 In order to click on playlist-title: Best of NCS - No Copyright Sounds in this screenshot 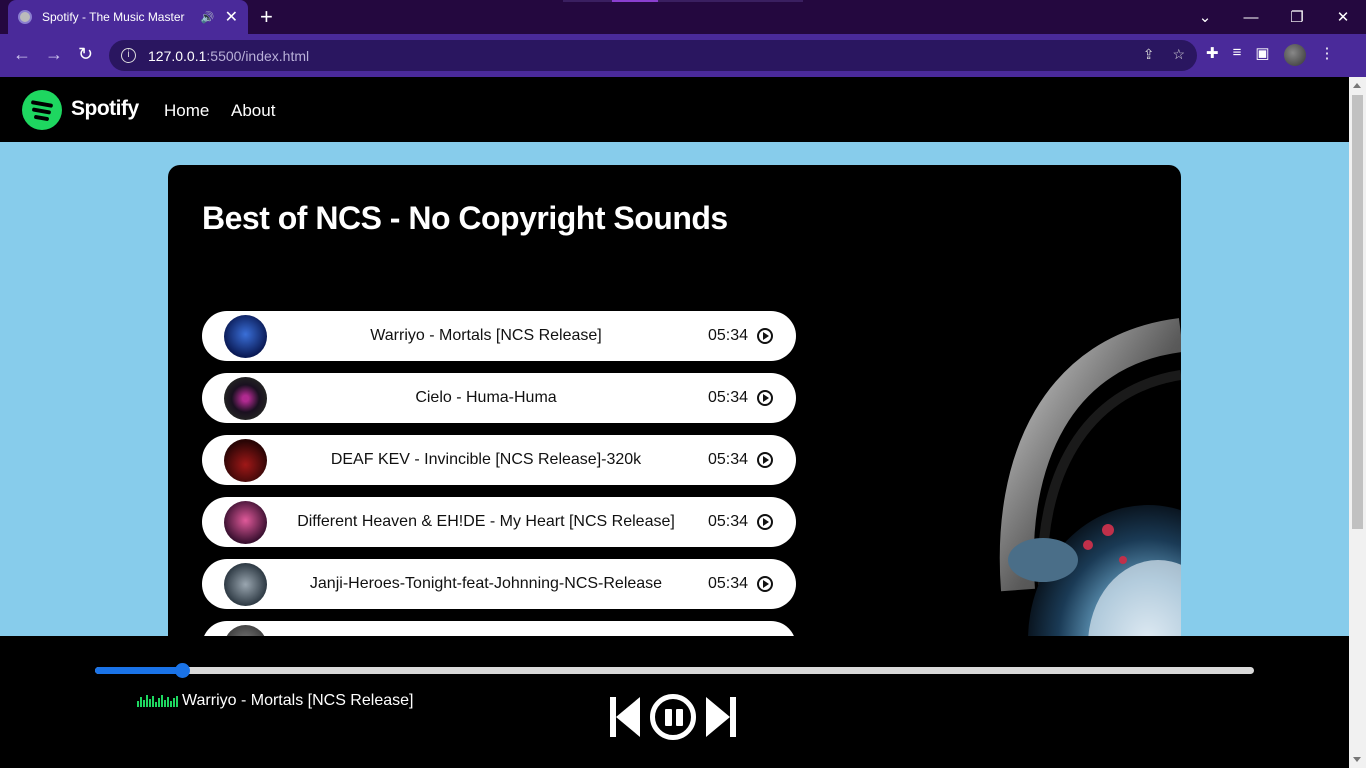, I will do `click(465, 218)`.